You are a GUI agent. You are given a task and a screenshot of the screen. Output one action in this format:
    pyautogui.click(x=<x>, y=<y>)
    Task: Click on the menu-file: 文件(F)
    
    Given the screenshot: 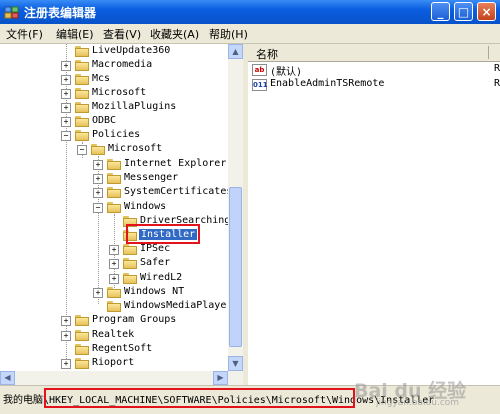 What is the action you would take?
    pyautogui.click(x=24, y=34)
    